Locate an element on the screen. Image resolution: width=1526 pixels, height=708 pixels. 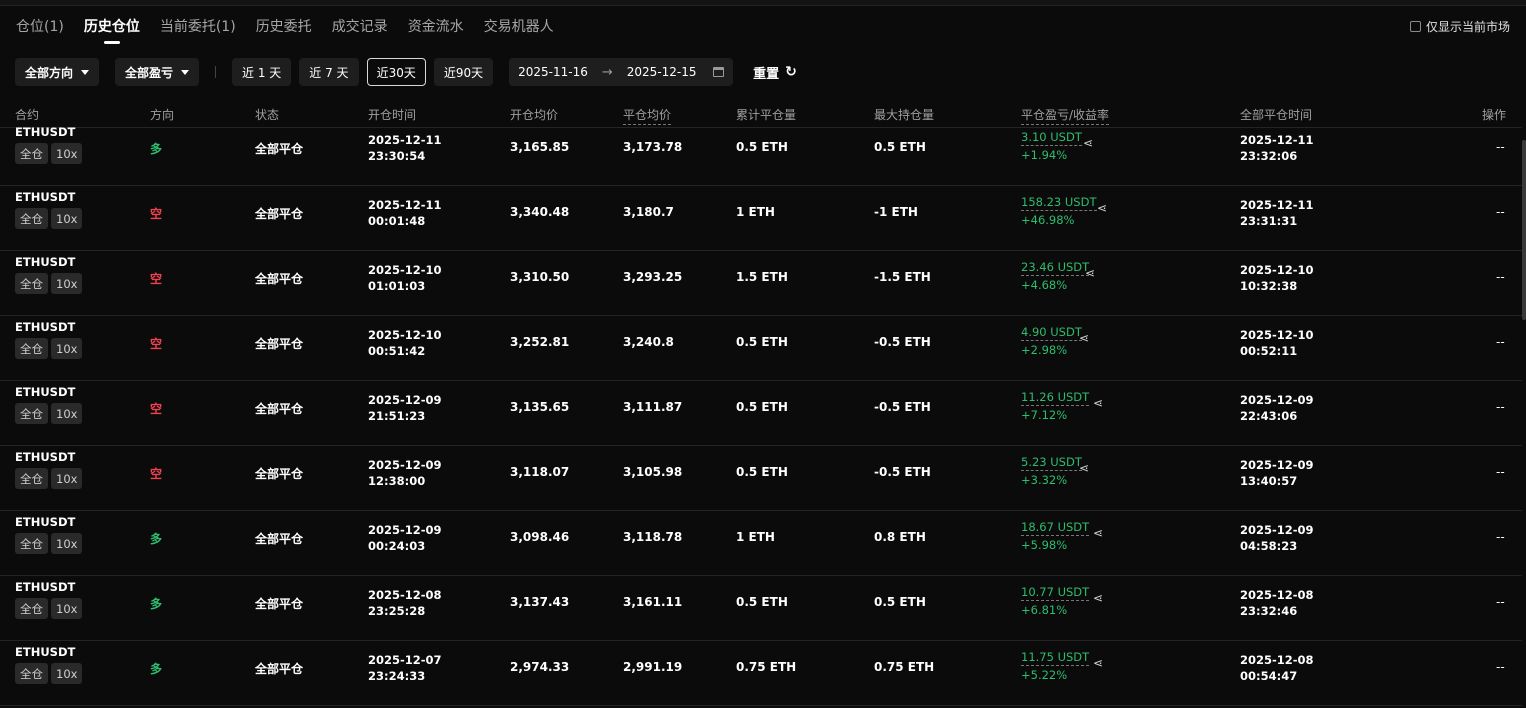
max-hold-qty: 0.75 ETH is located at coordinates (904, 667).